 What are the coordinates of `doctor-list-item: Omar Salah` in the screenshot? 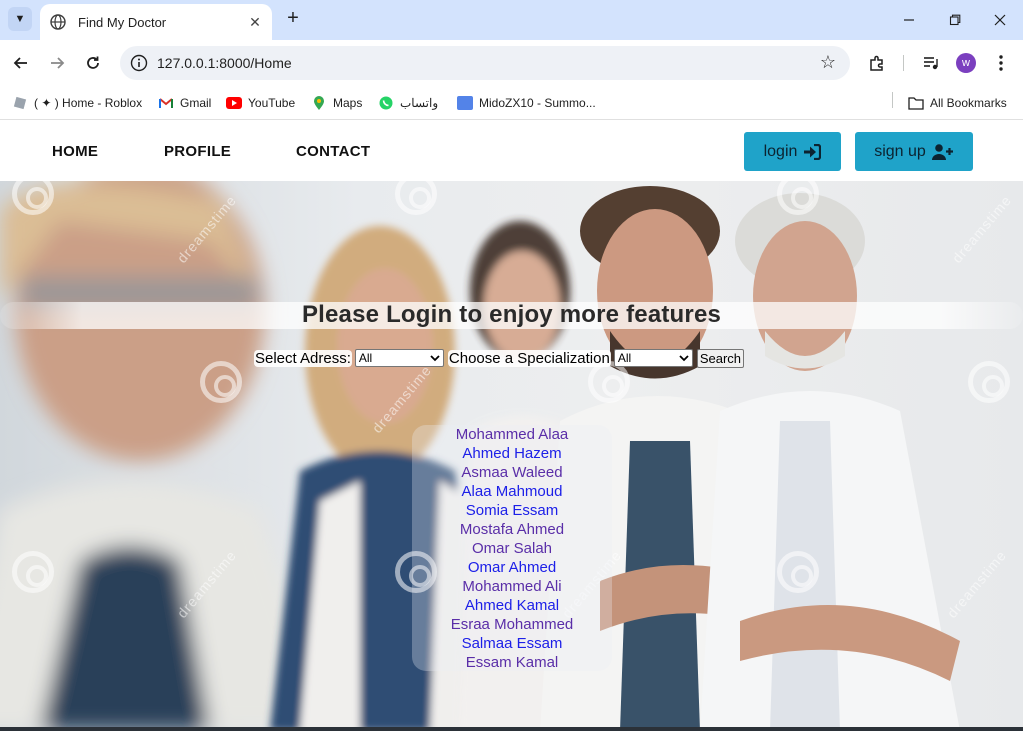 It's located at (512, 548).